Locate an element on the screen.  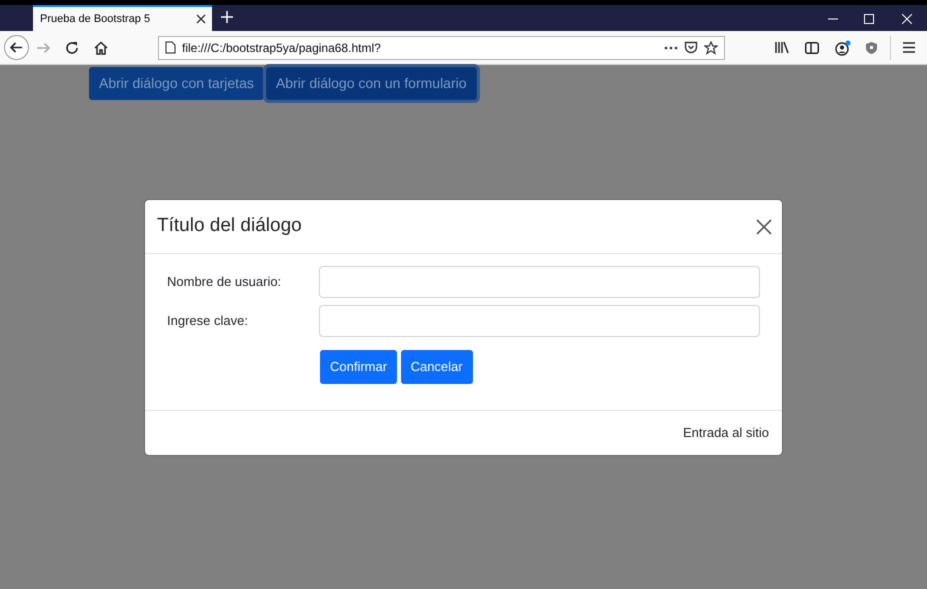
home-icon is located at coordinates (101, 47).